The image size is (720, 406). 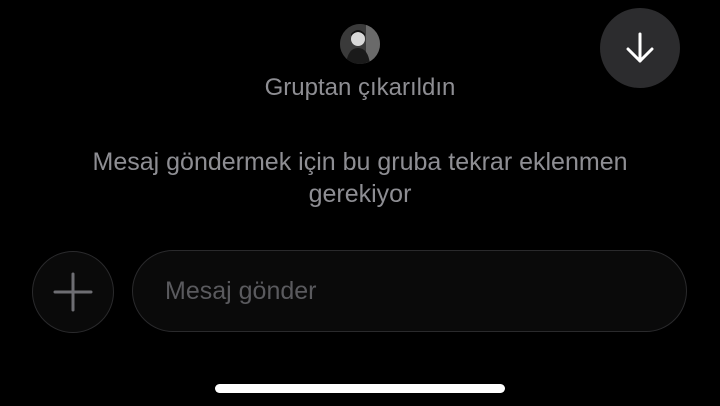 I want to click on plus-icon, so click(x=73, y=292).